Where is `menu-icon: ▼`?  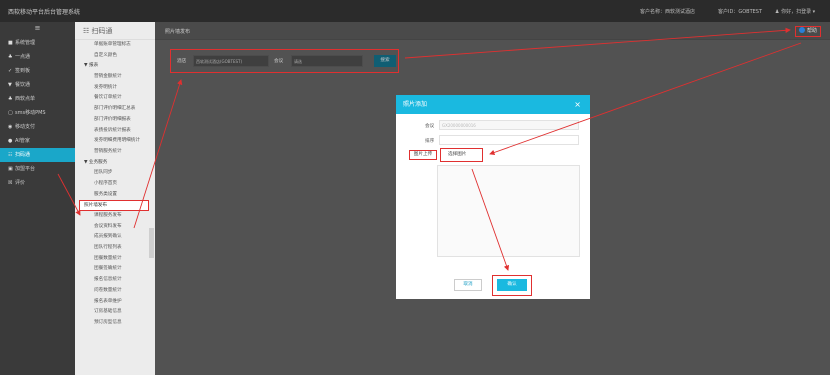 menu-icon: ▼ is located at coordinates (10, 85).